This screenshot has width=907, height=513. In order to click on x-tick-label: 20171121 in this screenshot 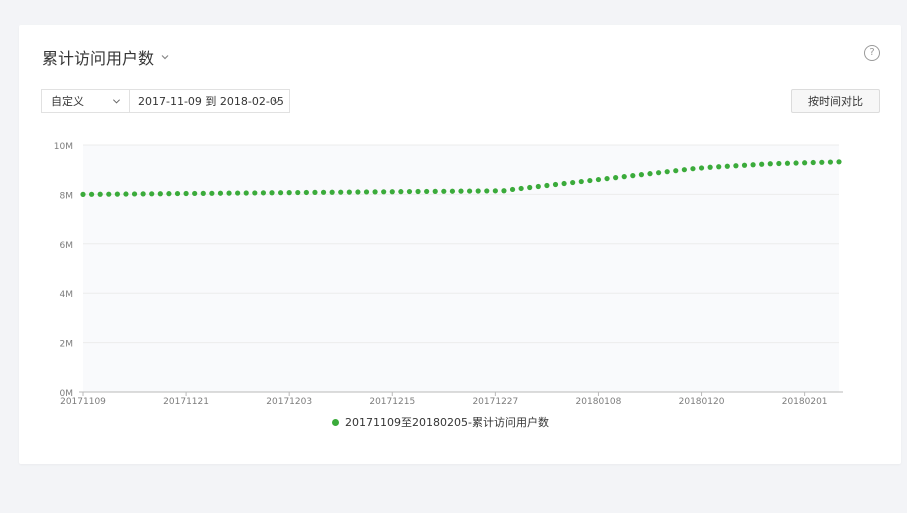, I will do `click(186, 402)`.